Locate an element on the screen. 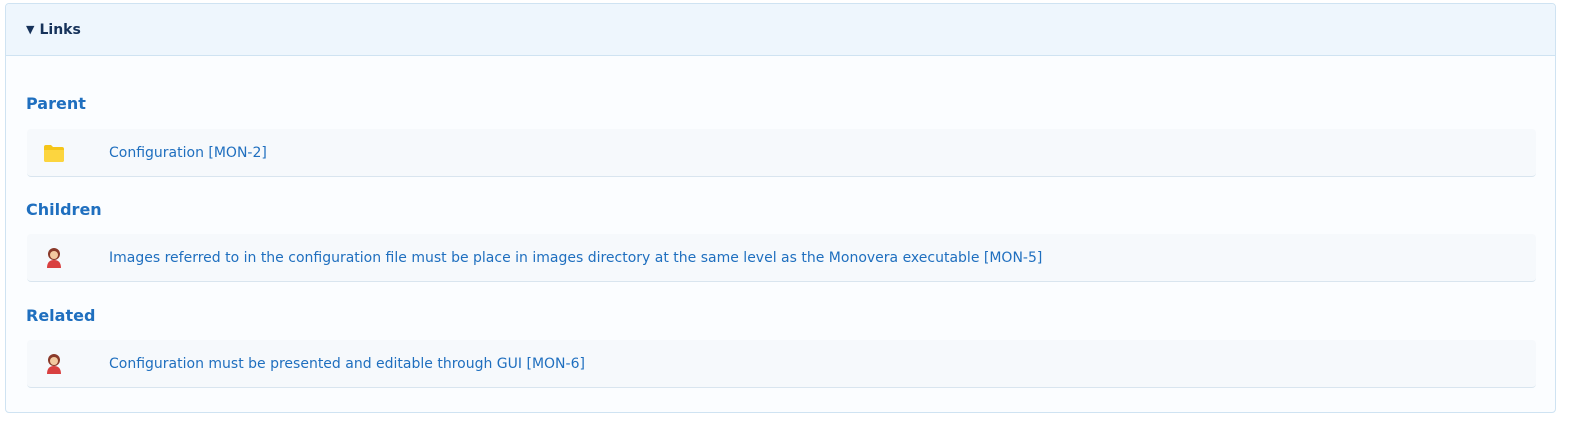 The height and width of the screenshot is (434, 1589). collapse-toggle-icon: ▼ is located at coordinates (30, 29).